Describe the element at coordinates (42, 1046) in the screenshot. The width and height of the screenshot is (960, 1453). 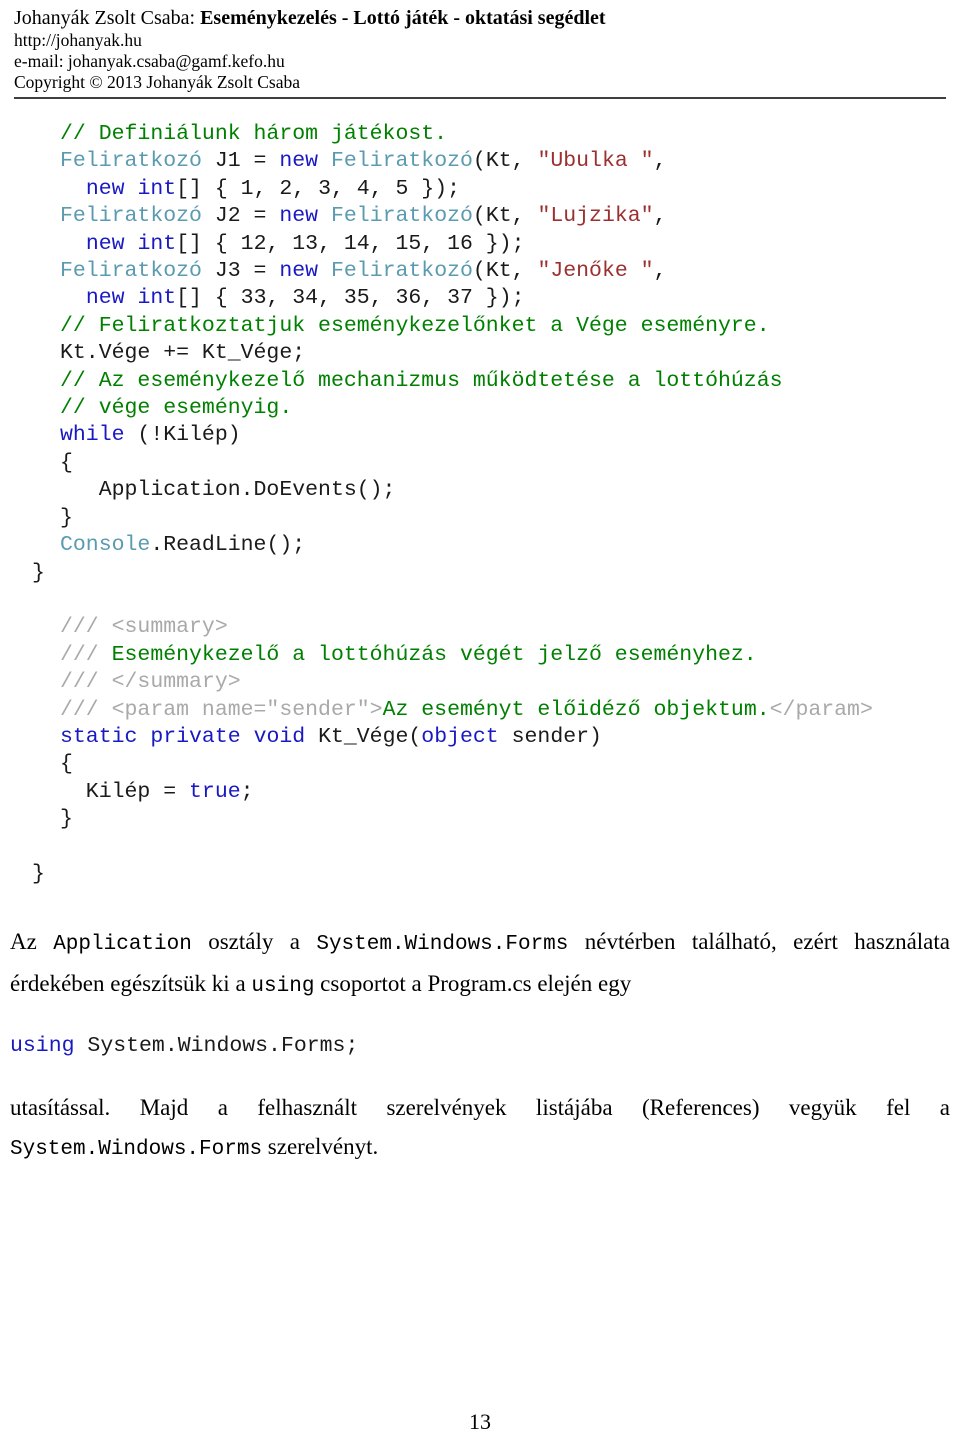
I see `code-token-kw: using` at that location.